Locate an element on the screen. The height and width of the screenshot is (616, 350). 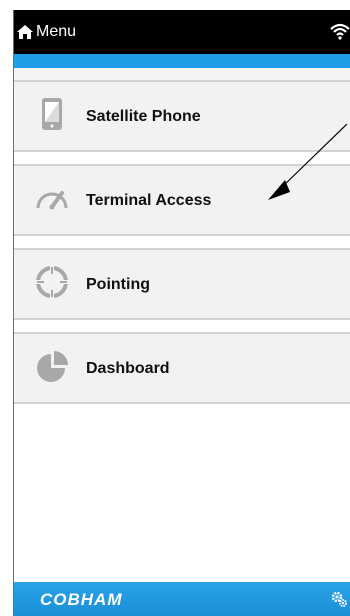
menu-item-label: Dashboard is located at coordinates (128, 368).